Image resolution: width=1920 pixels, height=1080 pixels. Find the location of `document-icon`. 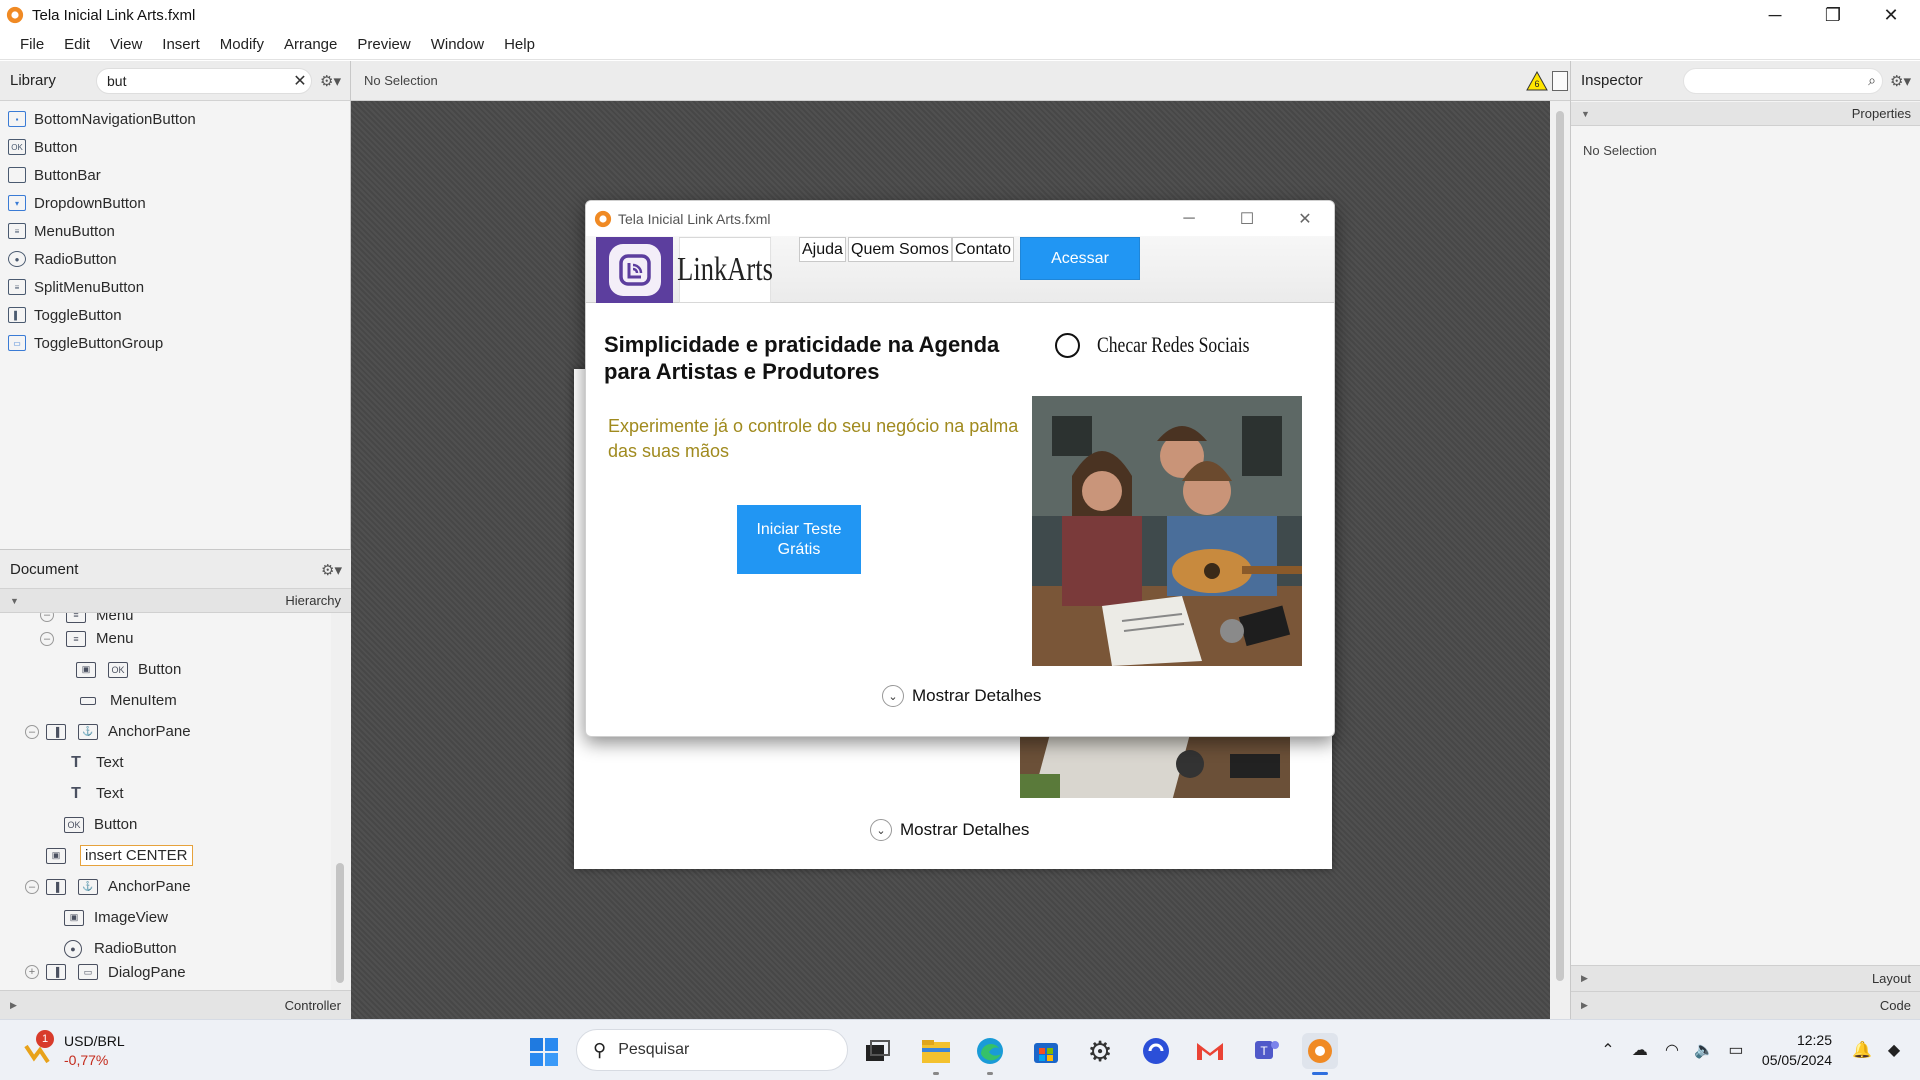

document-icon is located at coordinates (1560, 81).